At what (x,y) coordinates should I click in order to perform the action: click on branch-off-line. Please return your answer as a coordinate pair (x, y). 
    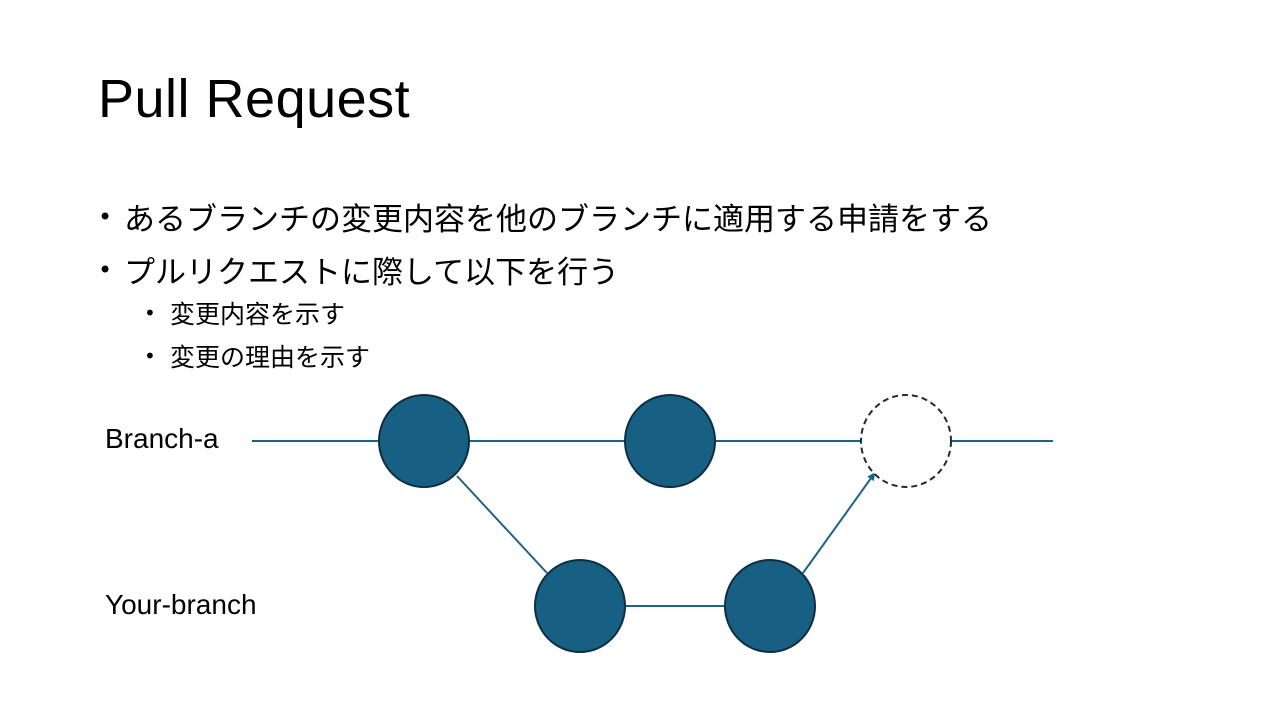
    Looking at the image, I should click on (502, 524).